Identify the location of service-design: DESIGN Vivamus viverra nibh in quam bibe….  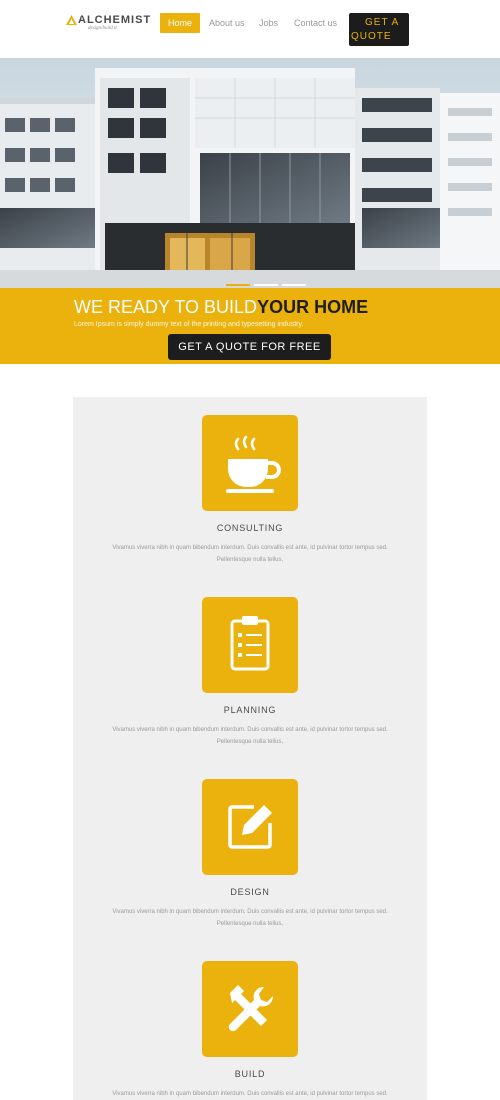
(250, 864).